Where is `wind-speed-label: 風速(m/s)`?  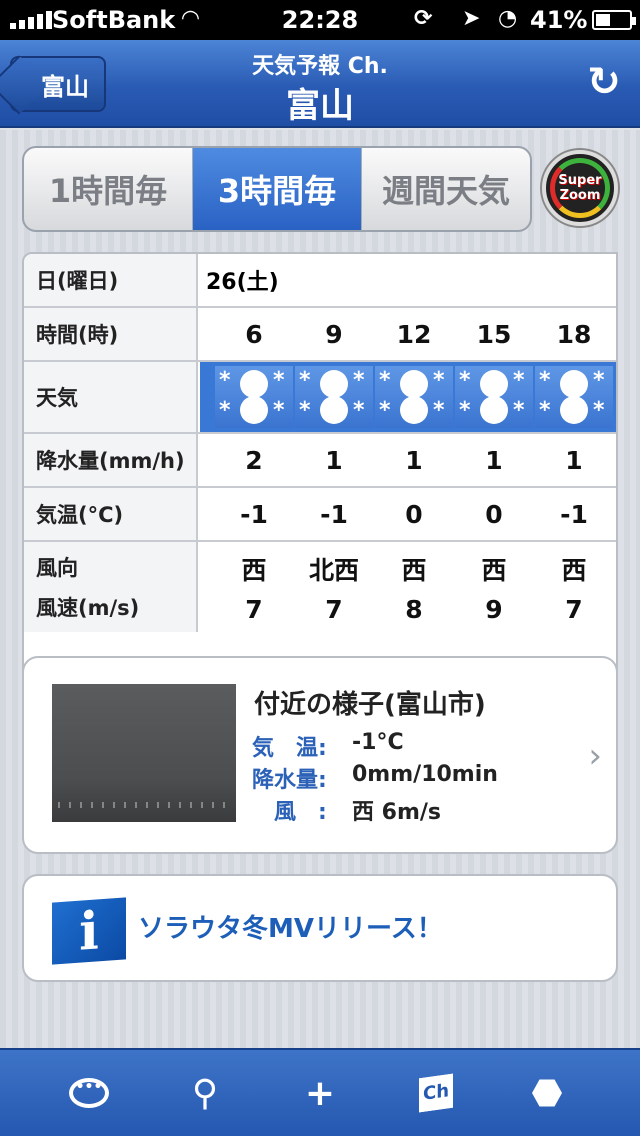
wind-speed-label: 風速(m/s) is located at coordinates (88, 608).